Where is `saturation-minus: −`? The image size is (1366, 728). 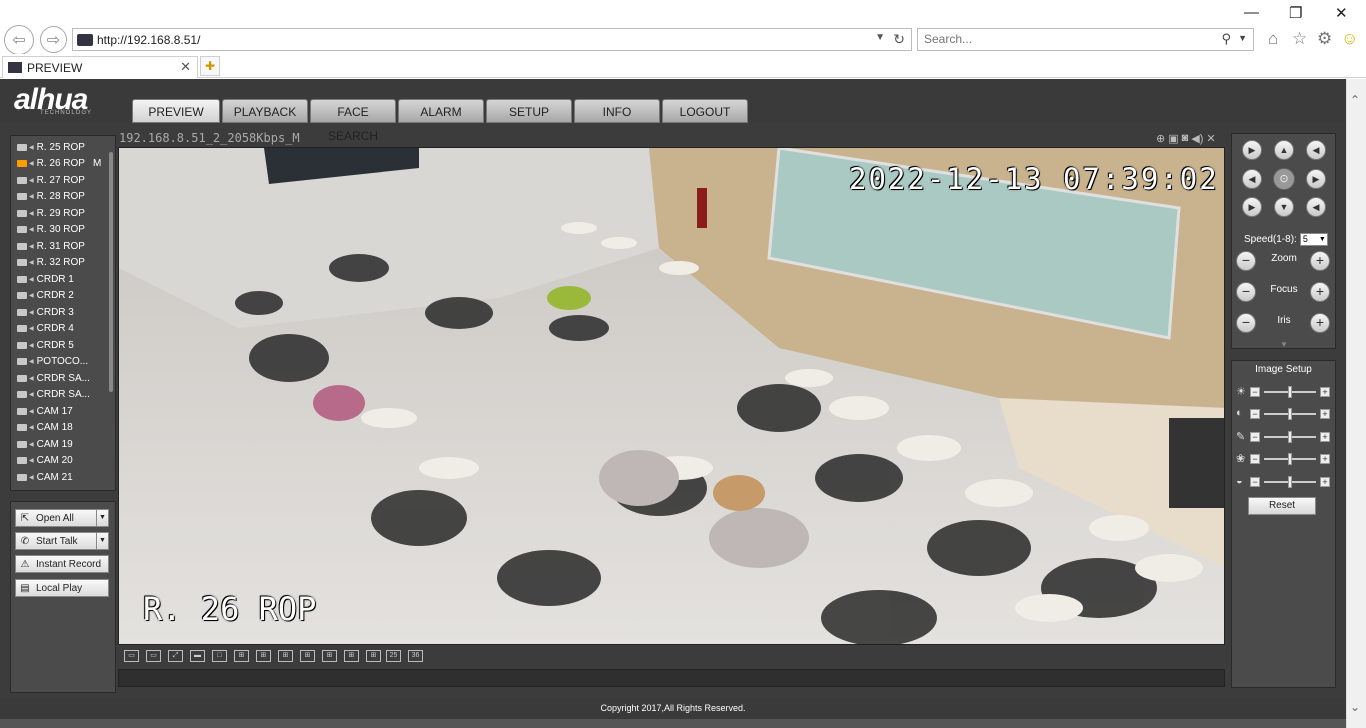
saturation-minus: − is located at coordinates (1255, 437).